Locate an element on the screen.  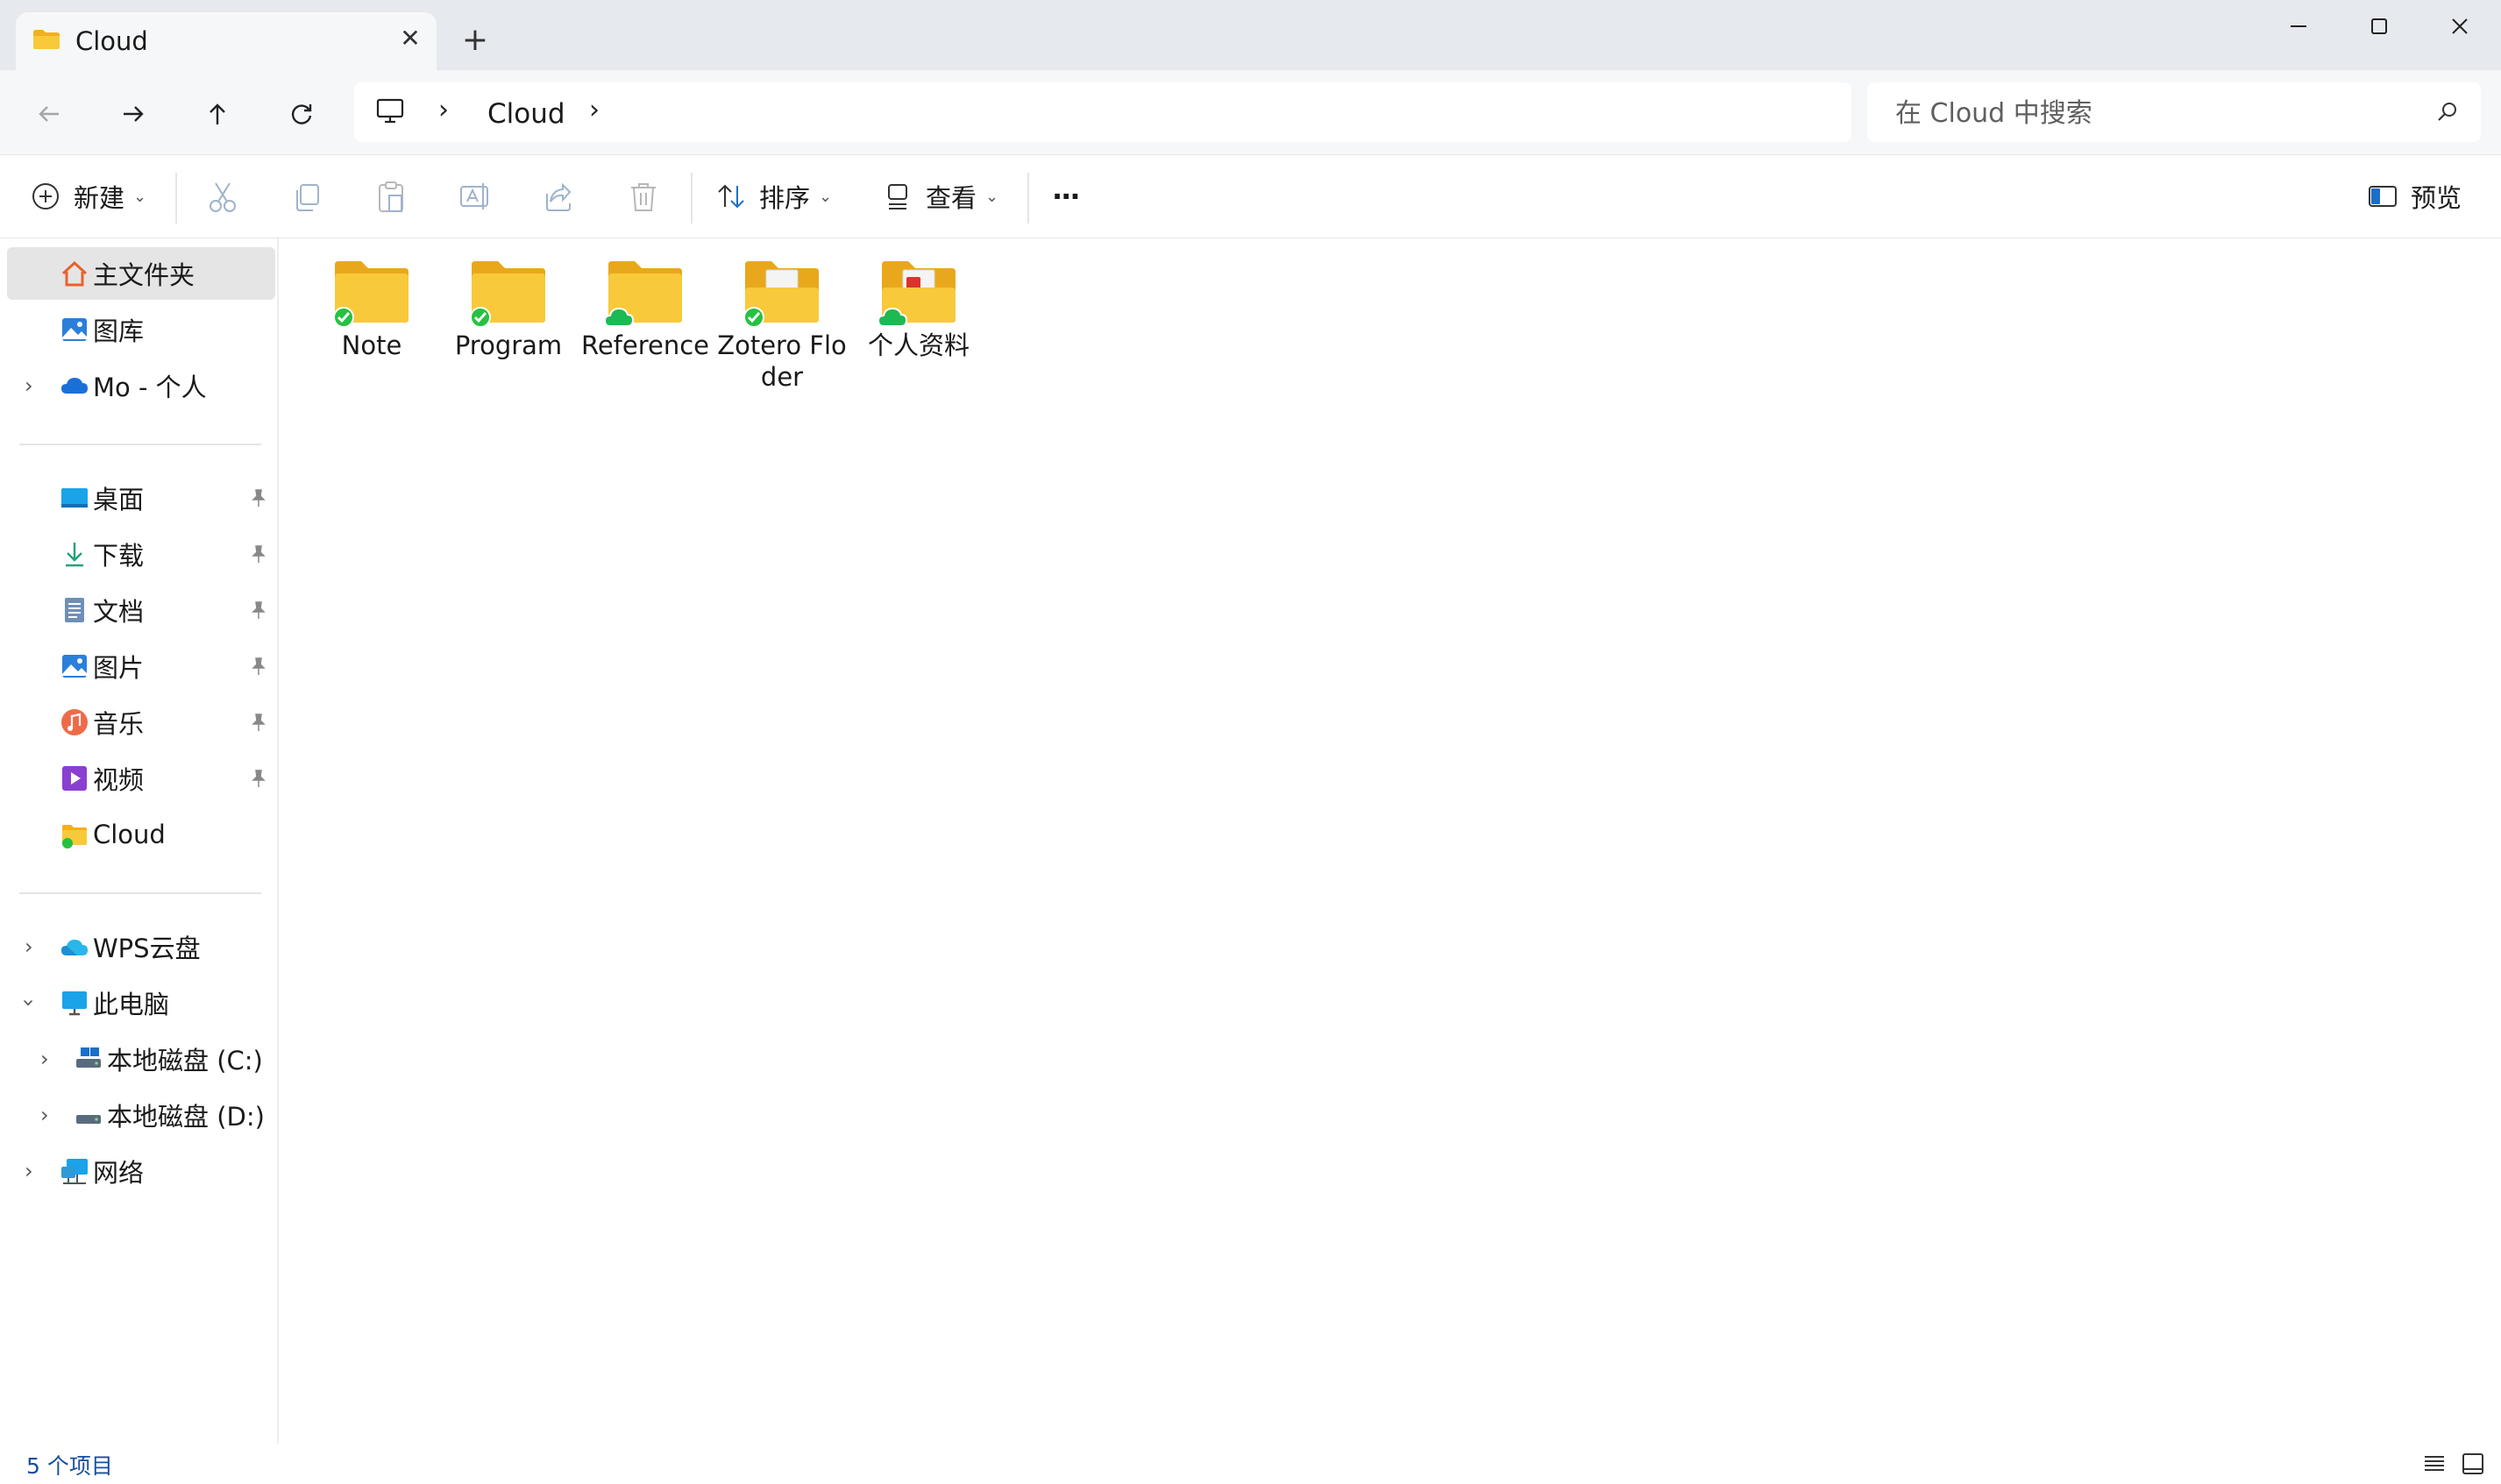
view-label: 查看 is located at coordinates (951, 198).